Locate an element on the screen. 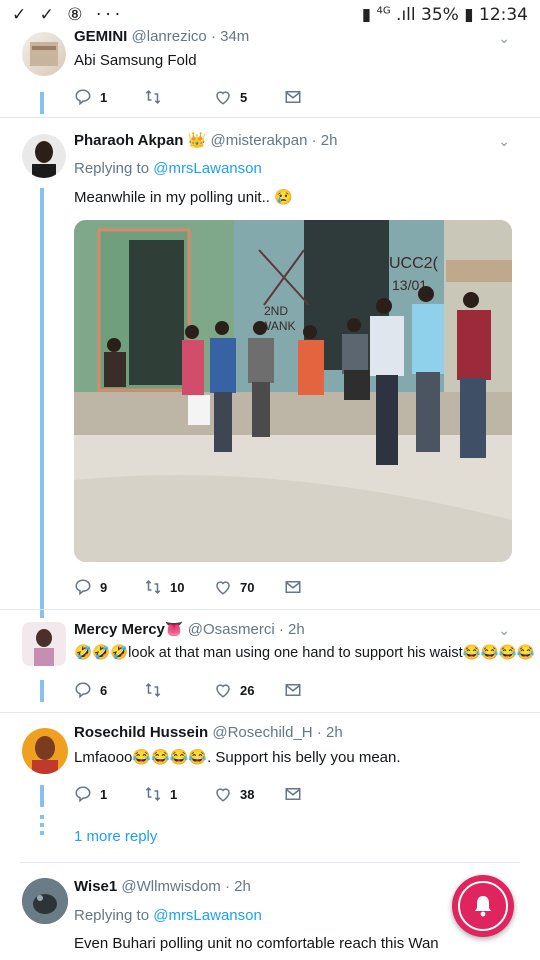 The height and width of the screenshot is (960, 540). tweet-header: Mercy Mercy👅 @Osasmerci · 2h is located at coordinates (189, 629).